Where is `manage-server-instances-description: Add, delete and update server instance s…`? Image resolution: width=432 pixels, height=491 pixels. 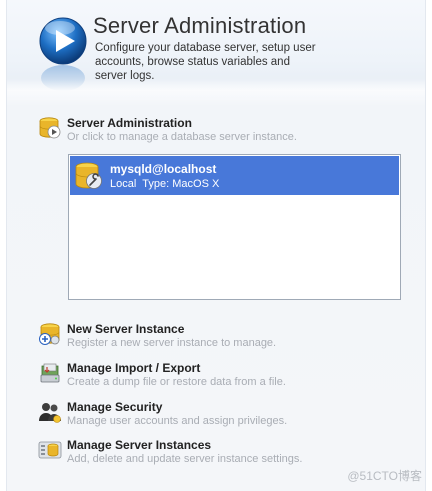 manage-server-instances-description: Add, delete and update server instance s… is located at coordinates (185, 459).